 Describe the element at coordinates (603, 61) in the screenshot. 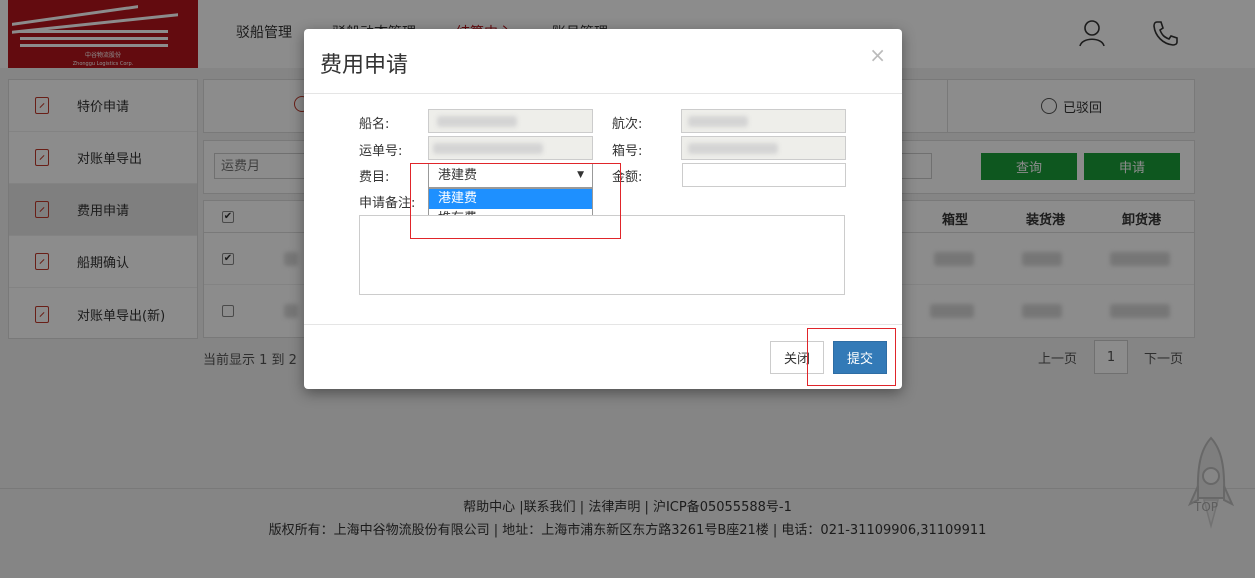

I see `modal-header: 费用申请 ×` at that location.